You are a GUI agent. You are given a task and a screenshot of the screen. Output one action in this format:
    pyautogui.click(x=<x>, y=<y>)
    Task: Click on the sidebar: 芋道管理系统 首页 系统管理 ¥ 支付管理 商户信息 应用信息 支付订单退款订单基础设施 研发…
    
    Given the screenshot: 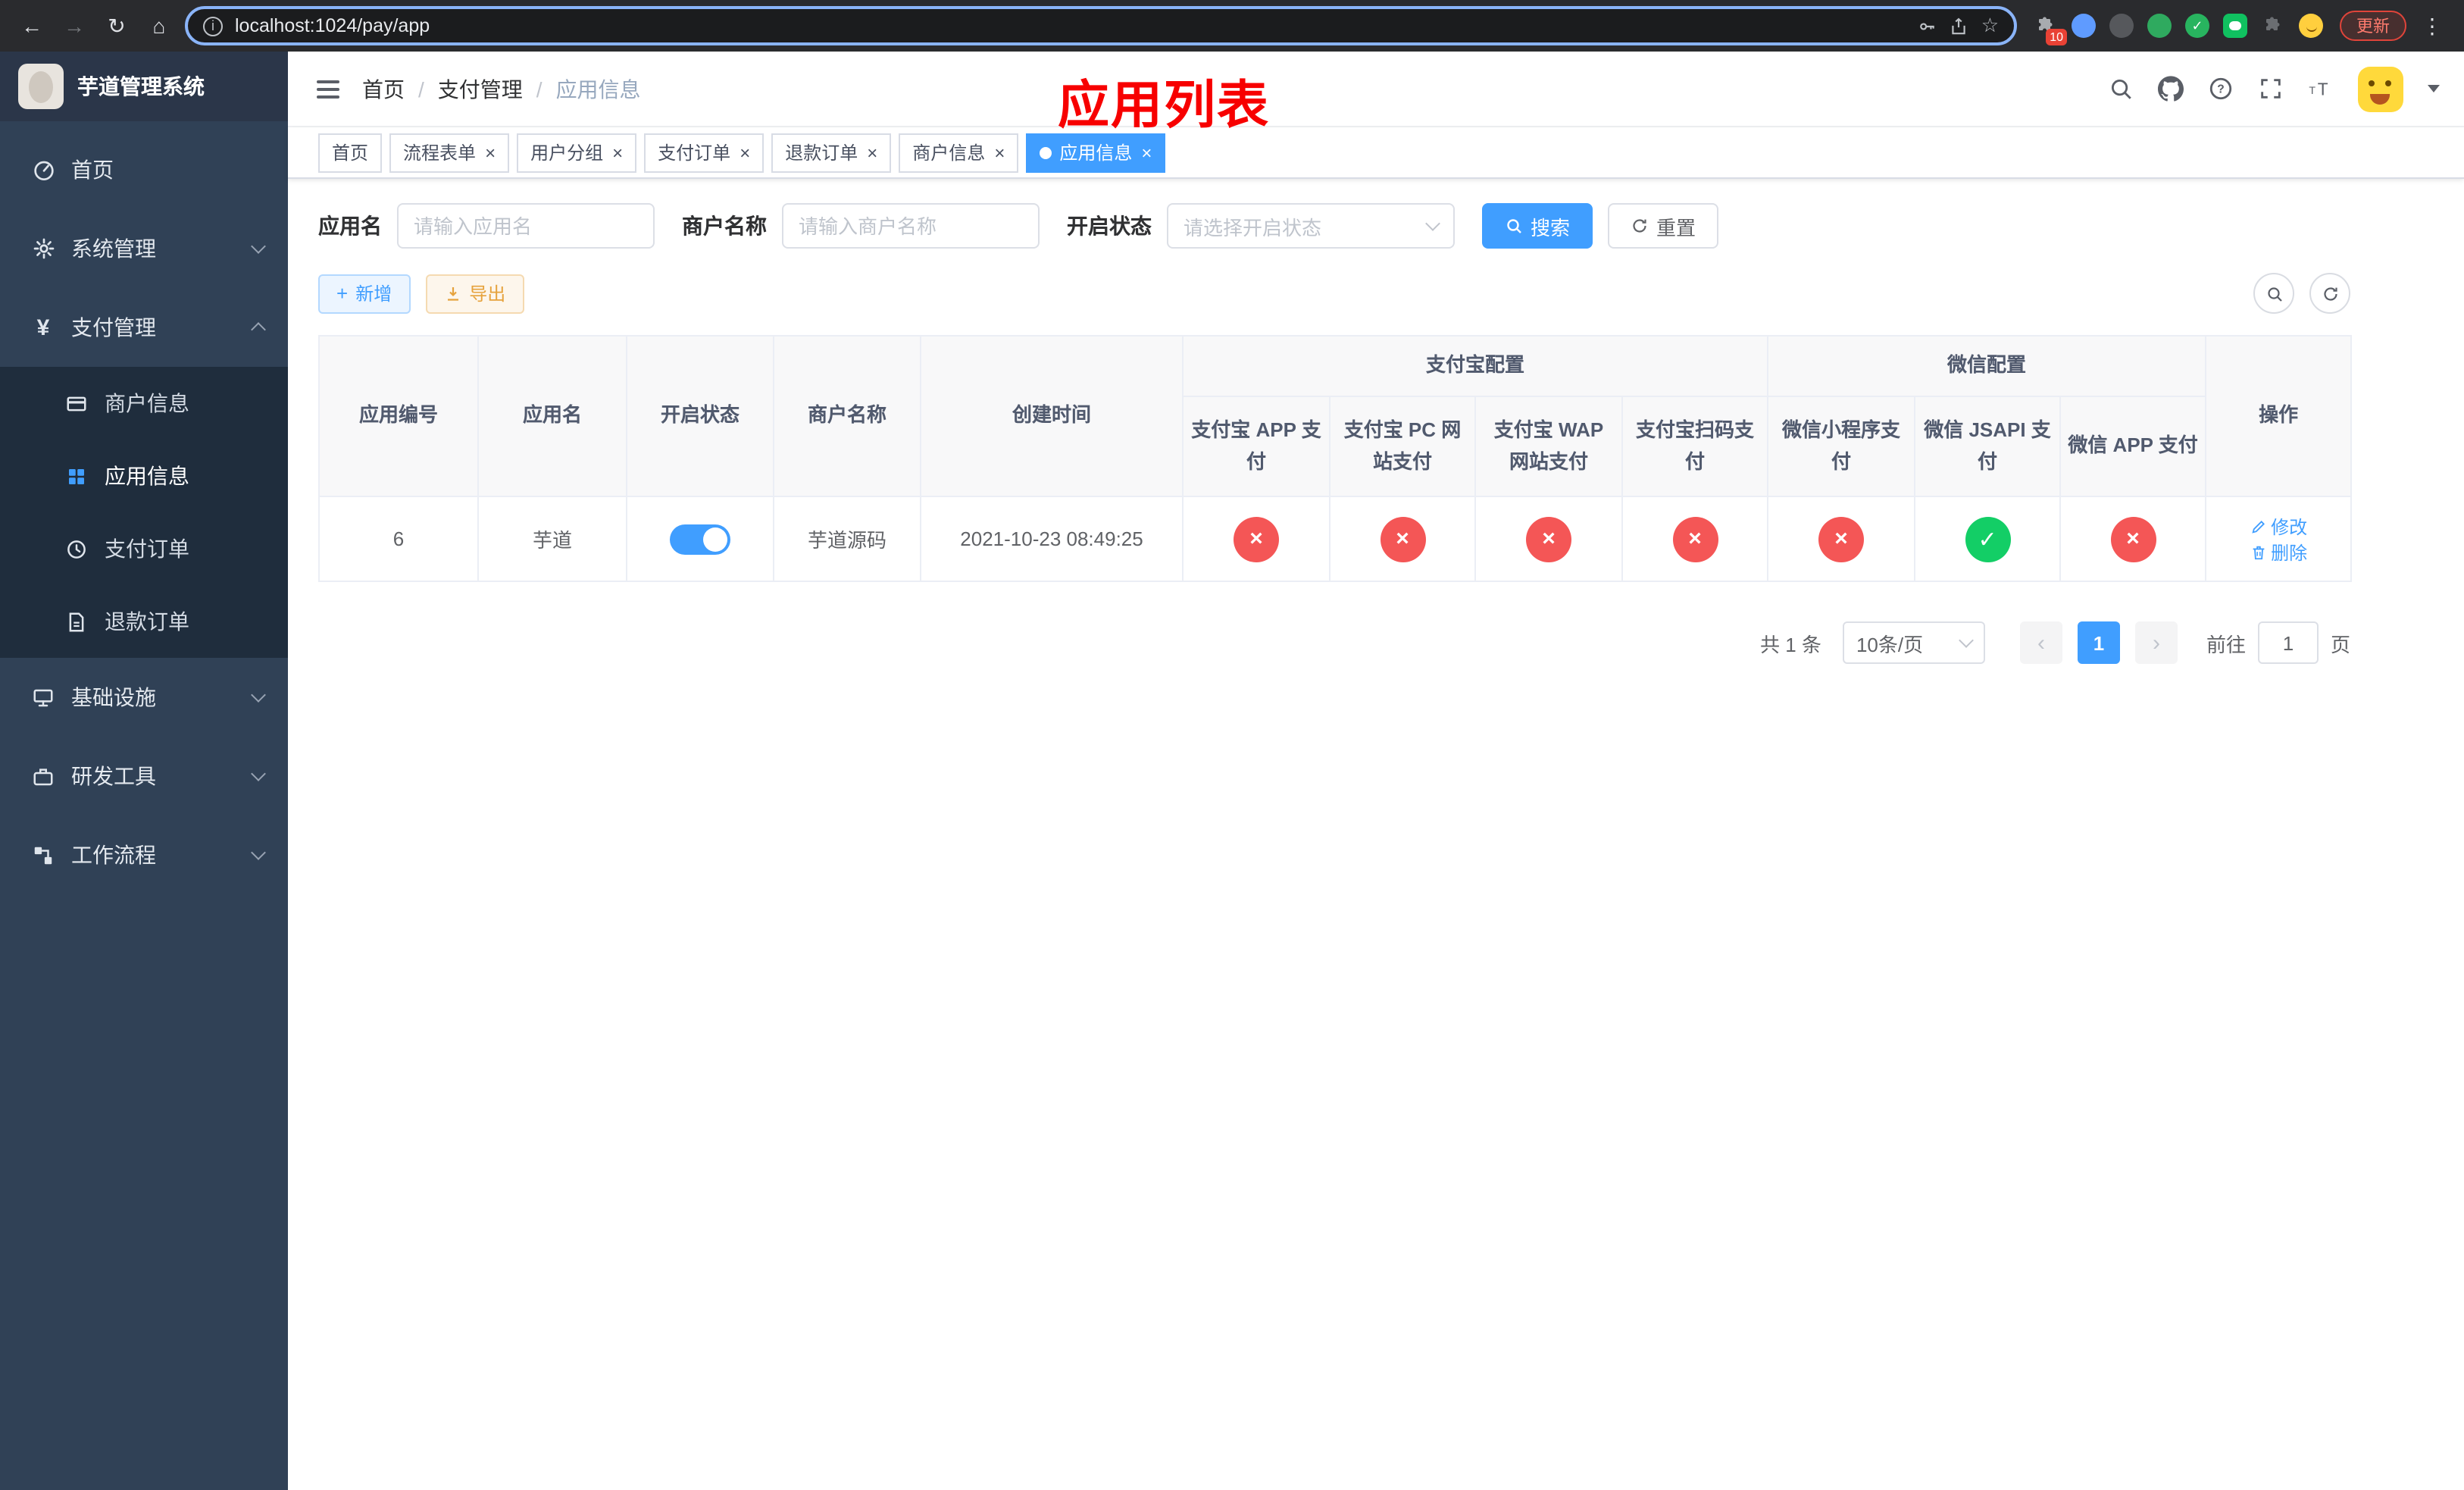 What is the action you would take?
    pyautogui.click(x=144, y=771)
    